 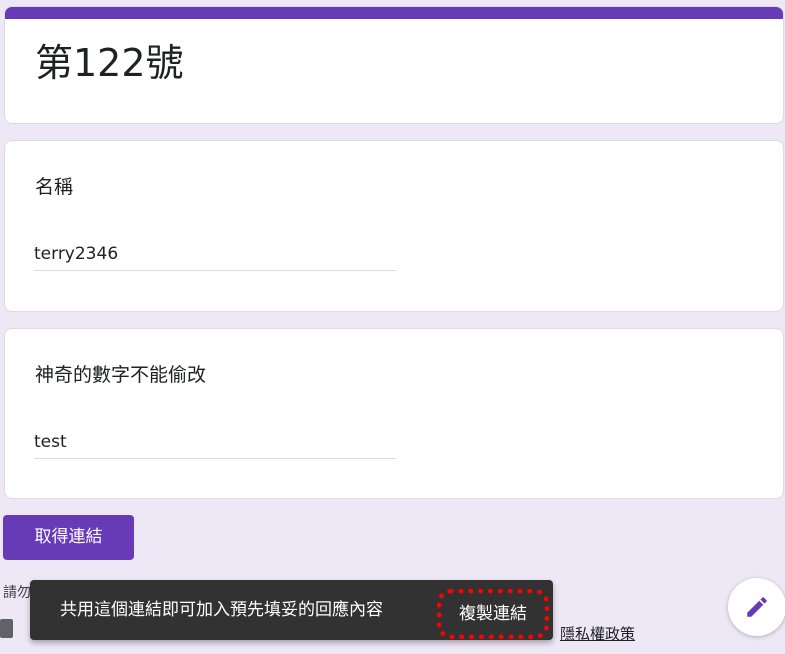 I want to click on copy-link-button: 複製連結, so click(x=493, y=614).